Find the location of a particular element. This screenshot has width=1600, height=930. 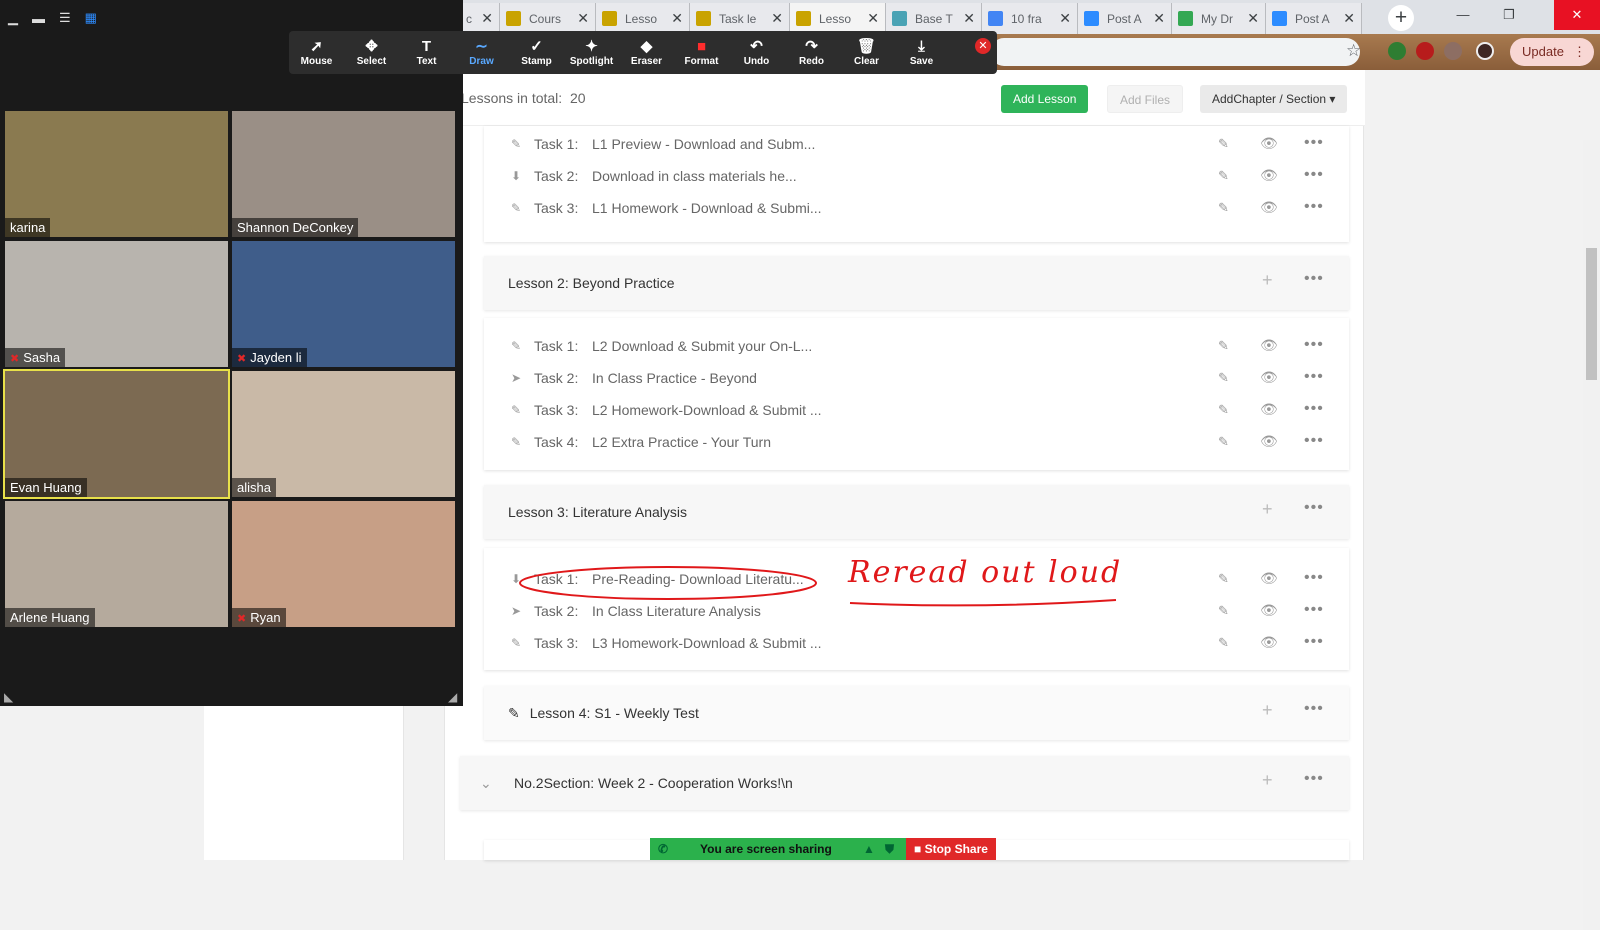

lesson-3-header: Lesson 3: Literature Analysis + ••• is located at coordinates (916, 512).